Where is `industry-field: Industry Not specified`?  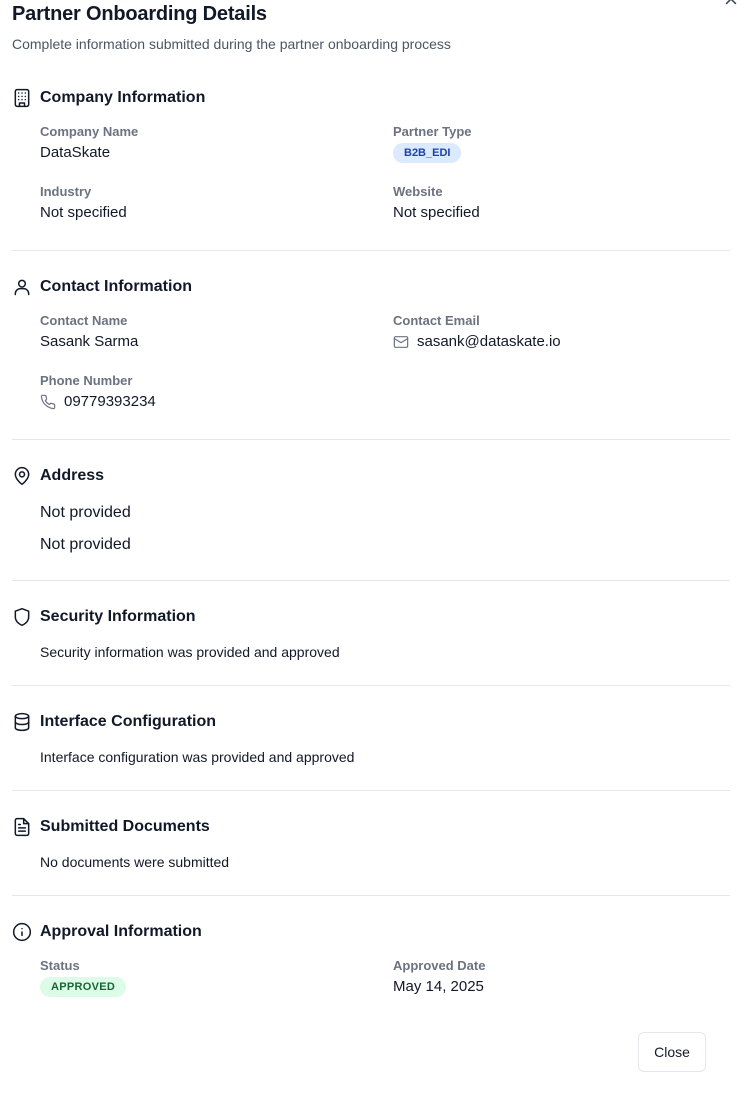
industry-field: Industry Not specified is located at coordinates (83, 202).